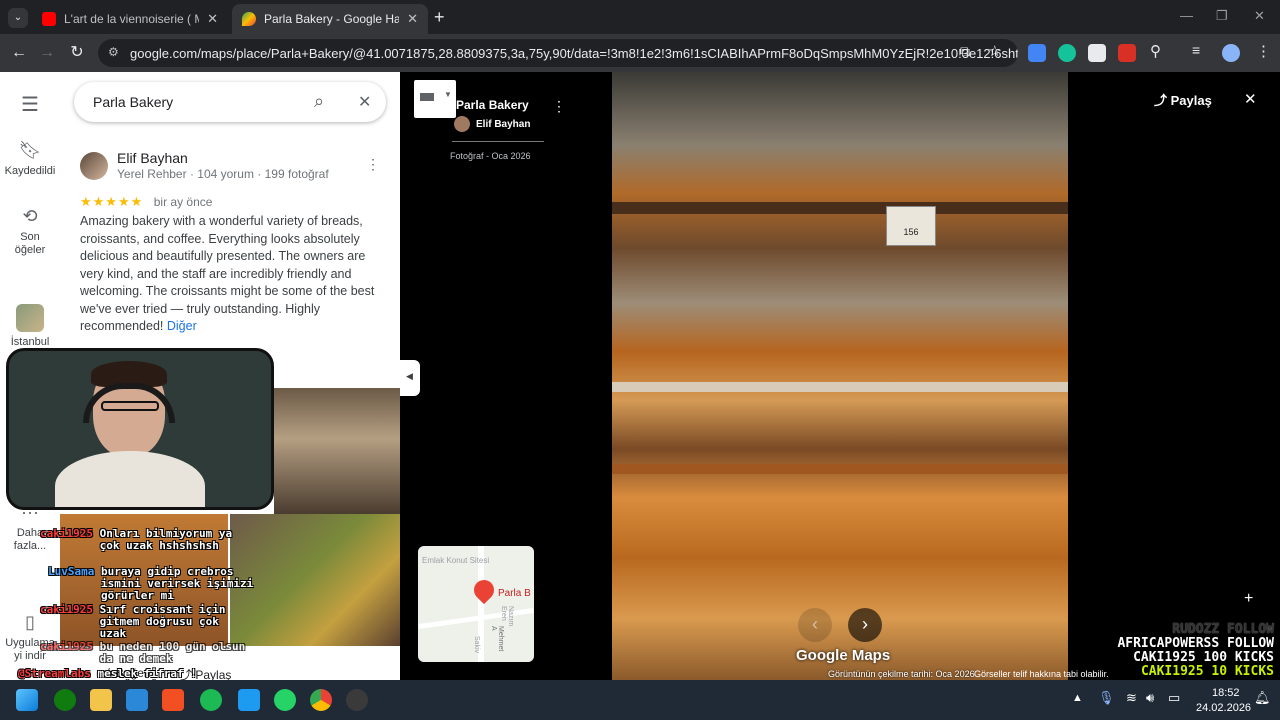  Describe the element at coordinates (330, 19) in the screenshot. I see `tab-maps: Parla Bakery - Google Haritalar ✕` at that location.